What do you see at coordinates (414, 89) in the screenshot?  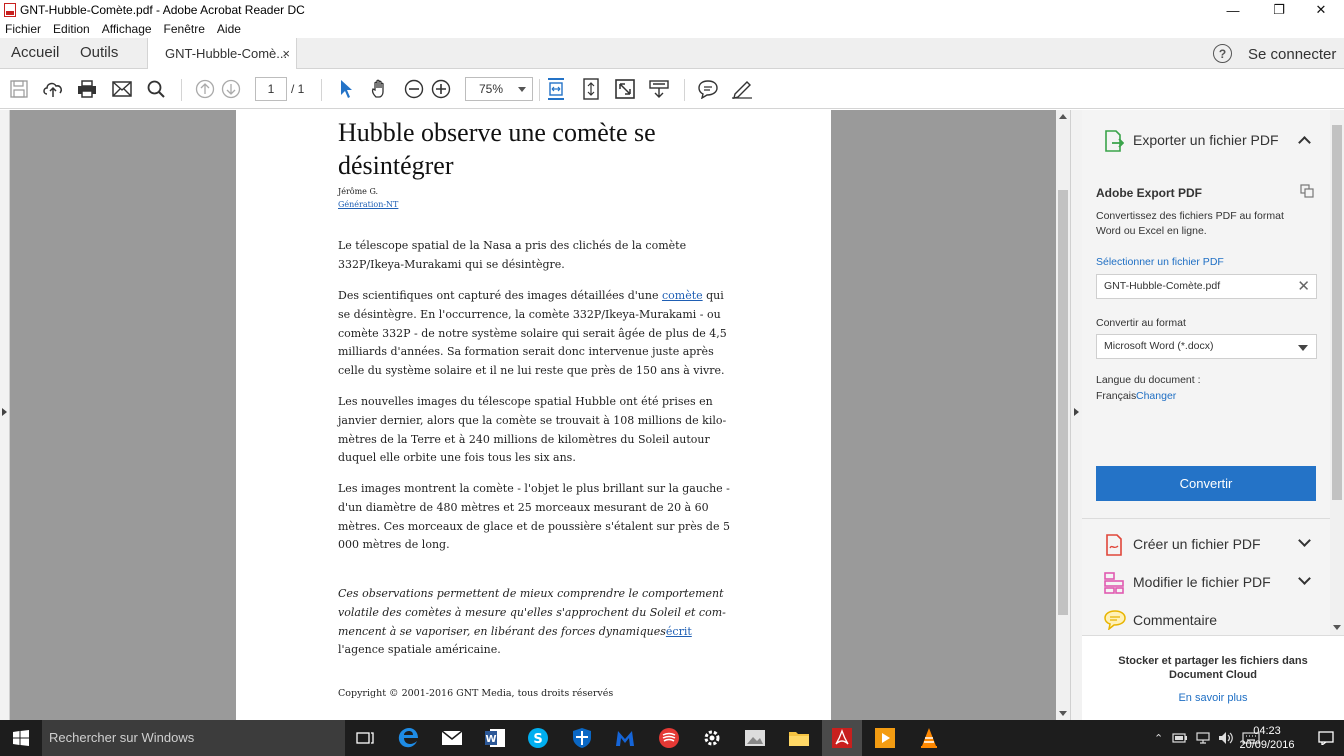 I see `zoom-out-icon` at bounding box center [414, 89].